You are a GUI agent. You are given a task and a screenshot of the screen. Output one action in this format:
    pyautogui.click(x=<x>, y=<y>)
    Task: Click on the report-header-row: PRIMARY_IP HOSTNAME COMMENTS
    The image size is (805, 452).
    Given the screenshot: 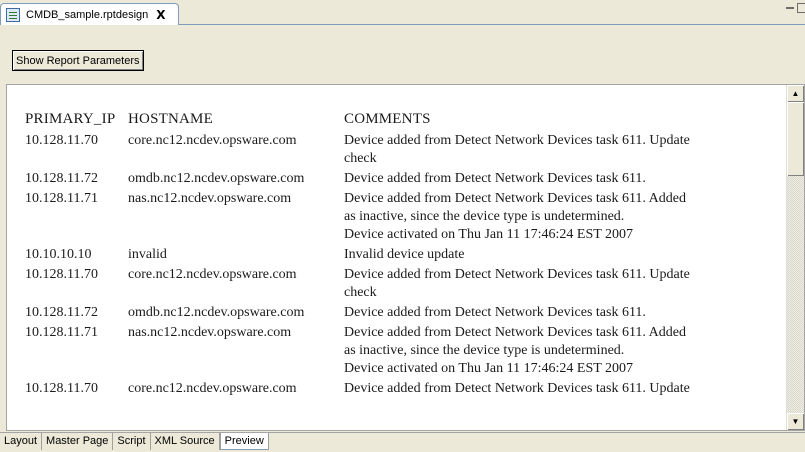 What is the action you would take?
    pyautogui.click(x=405, y=119)
    